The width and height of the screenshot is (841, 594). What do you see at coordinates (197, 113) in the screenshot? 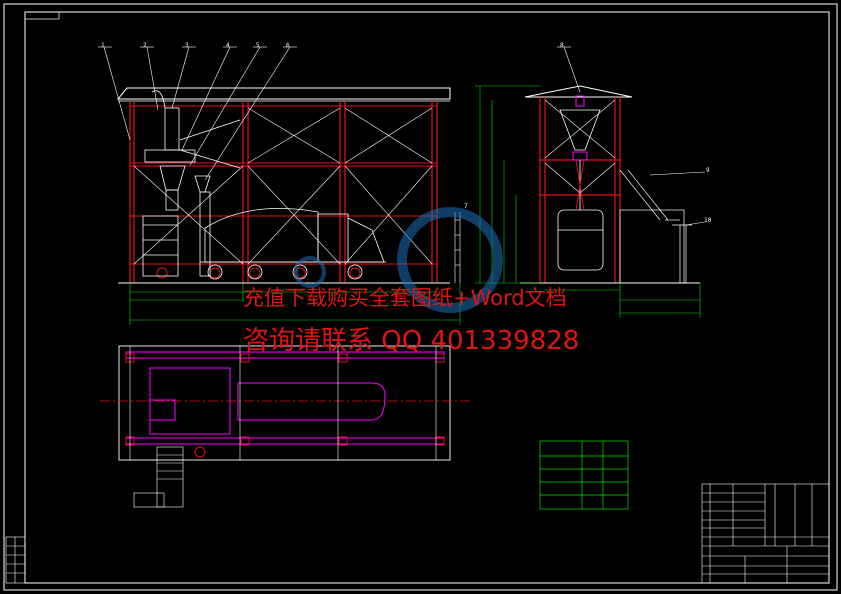
I see `balloon-leaders` at bounding box center [197, 113].